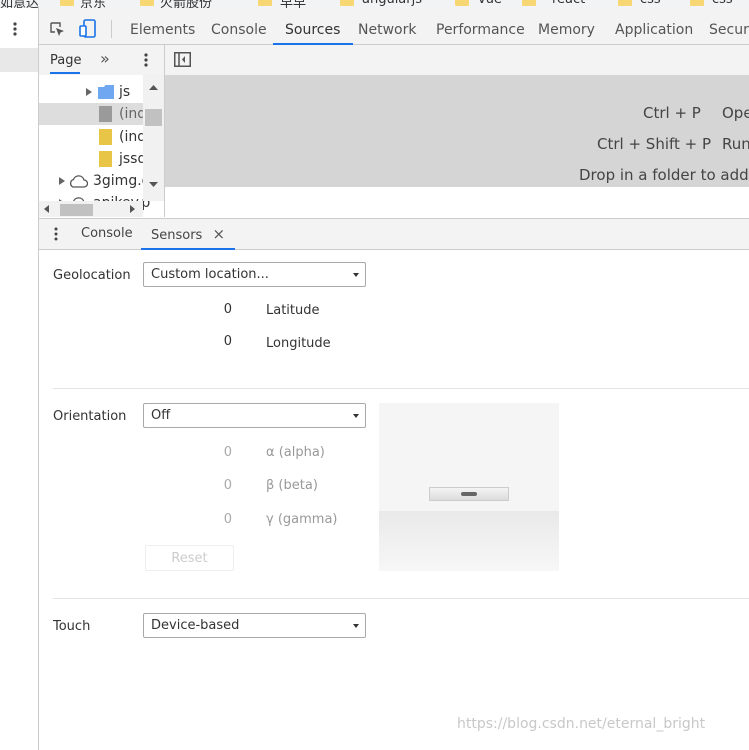  What do you see at coordinates (78, 181) in the screenshot?
I see `cloud-icon` at bounding box center [78, 181].